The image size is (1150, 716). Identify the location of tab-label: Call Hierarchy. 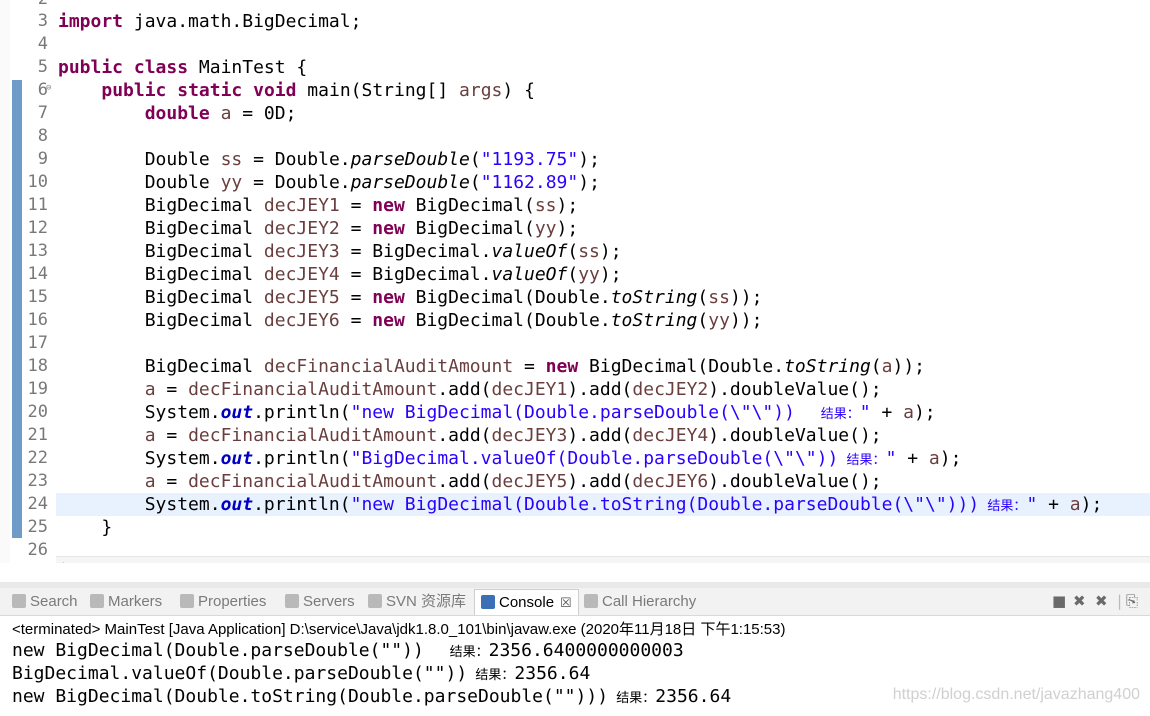
(649, 601).